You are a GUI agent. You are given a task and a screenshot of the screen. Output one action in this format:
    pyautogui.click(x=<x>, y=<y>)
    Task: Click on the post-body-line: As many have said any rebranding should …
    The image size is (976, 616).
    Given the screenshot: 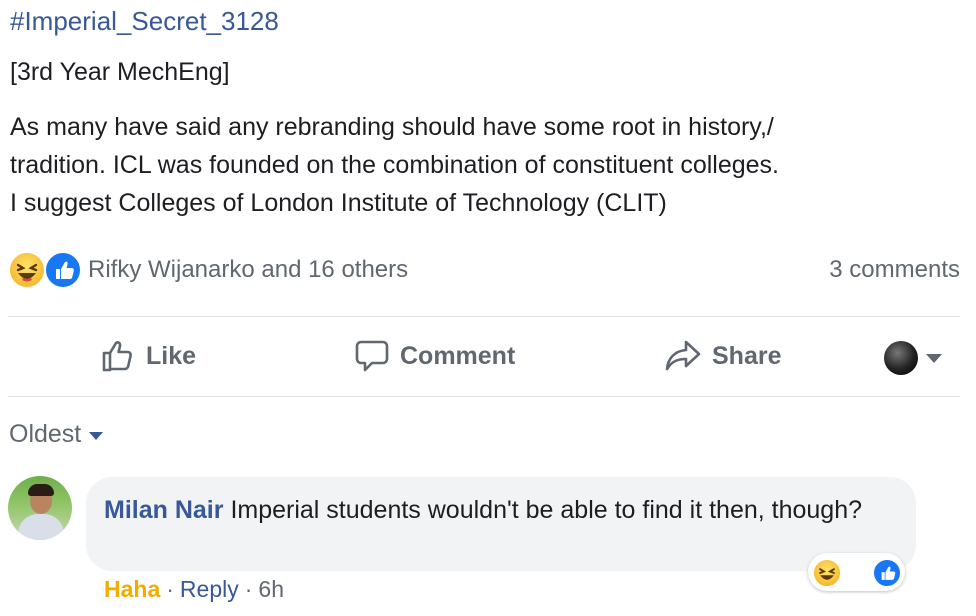 What is the action you would take?
    pyautogui.click(x=392, y=127)
    